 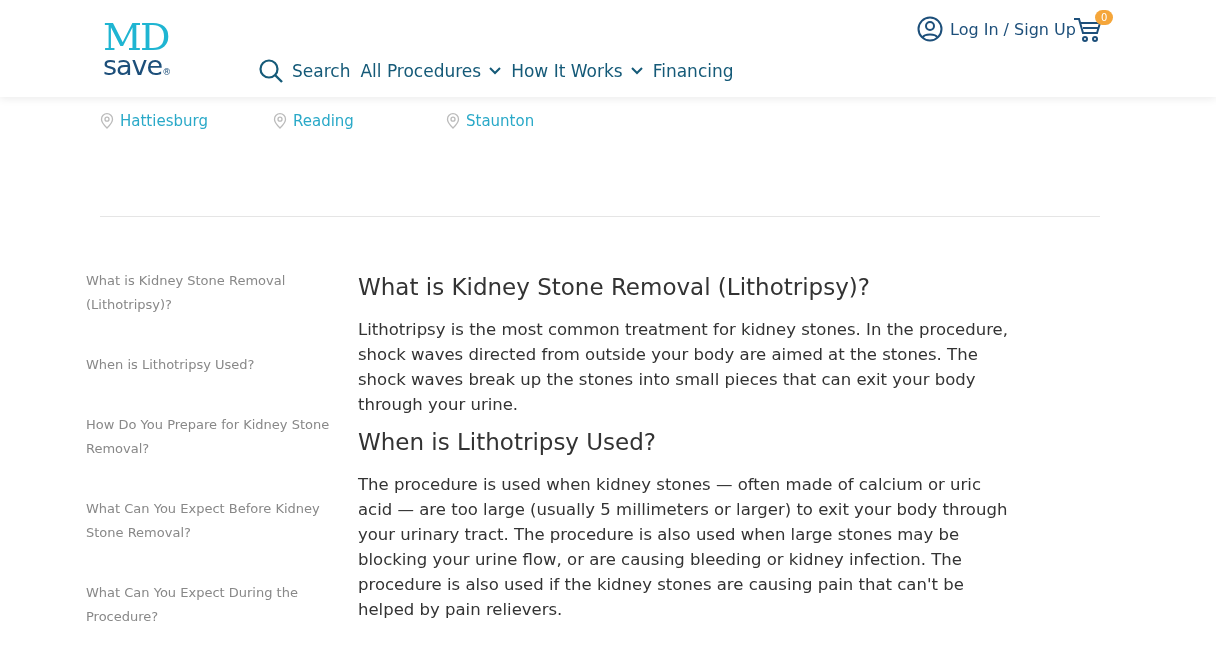 I want to click on toc-link: What is Kidney Stone Removal (Lithotripsy)?, so click(x=211, y=293).